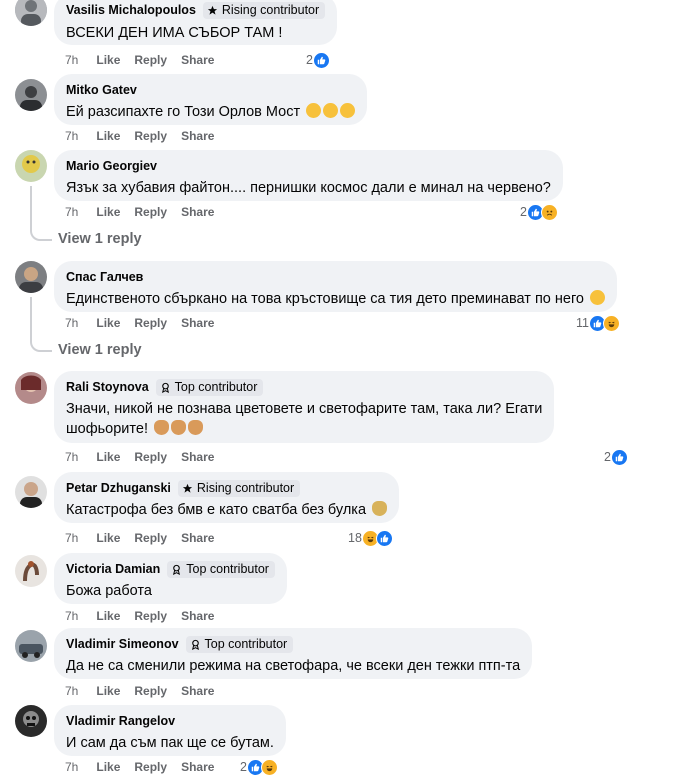 This screenshot has height=783, width=677. What do you see at coordinates (118, 488) in the screenshot?
I see `comment-author: Petar Dzhuganski` at bounding box center [118, 488].